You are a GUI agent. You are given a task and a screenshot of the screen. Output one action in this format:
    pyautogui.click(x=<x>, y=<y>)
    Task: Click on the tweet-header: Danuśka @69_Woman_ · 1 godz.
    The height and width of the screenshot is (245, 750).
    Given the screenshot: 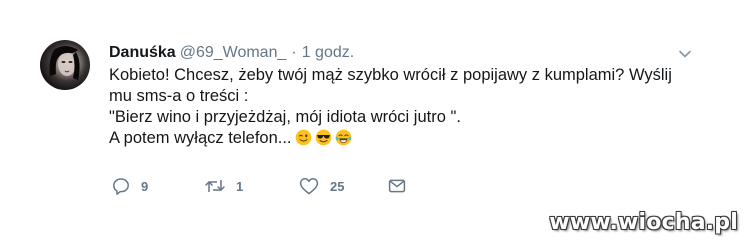 What is the action you would take?
    pyautogui.click(x=231, y=53)
    